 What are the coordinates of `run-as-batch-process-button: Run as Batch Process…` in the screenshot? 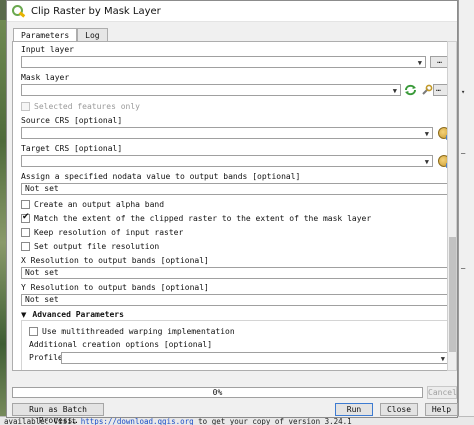 It's located at (58, 414).